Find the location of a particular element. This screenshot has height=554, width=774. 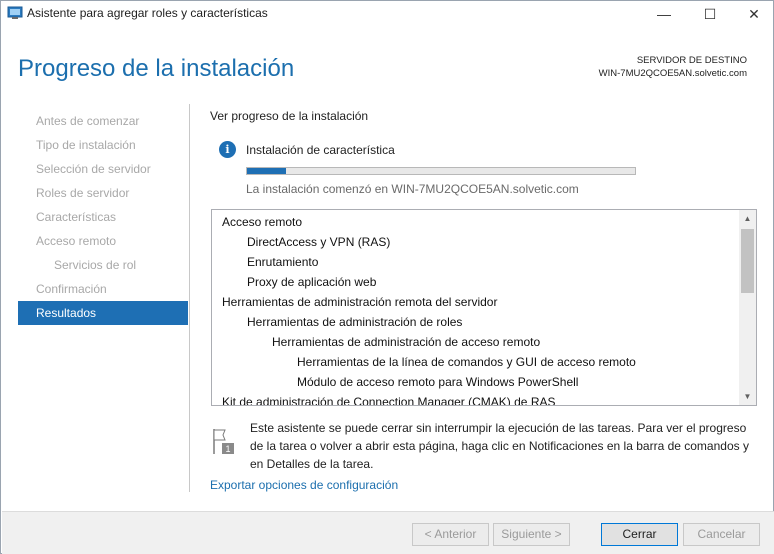

progress-fill is located at coordinates (266, 171).